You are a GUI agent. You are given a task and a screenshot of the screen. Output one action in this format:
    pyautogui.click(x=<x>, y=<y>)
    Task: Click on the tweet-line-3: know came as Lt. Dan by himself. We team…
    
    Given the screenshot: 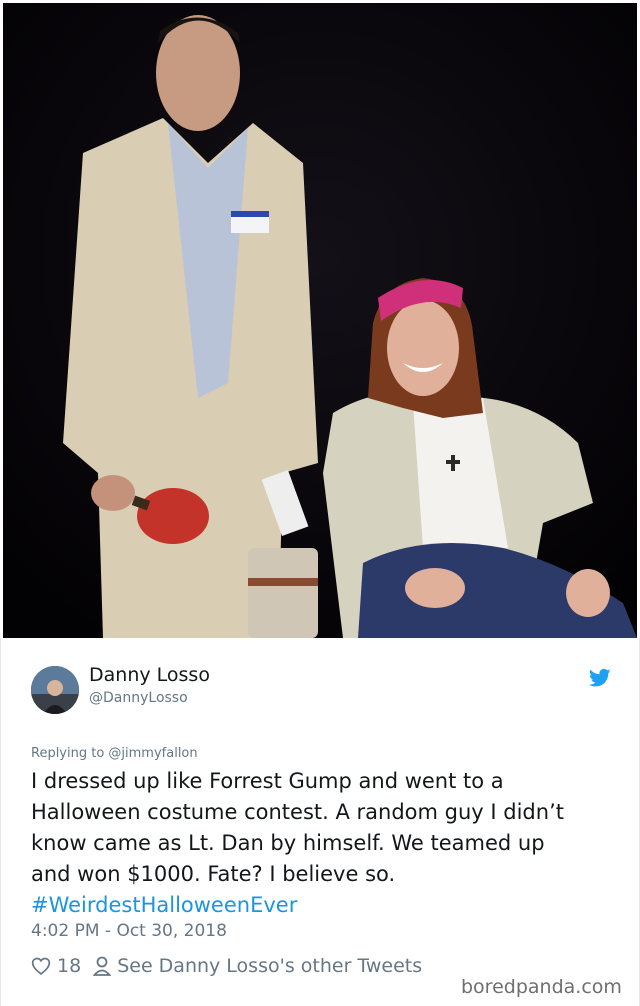 What is the action you would take?
    pyautogui.click(x=288, y=843)
    